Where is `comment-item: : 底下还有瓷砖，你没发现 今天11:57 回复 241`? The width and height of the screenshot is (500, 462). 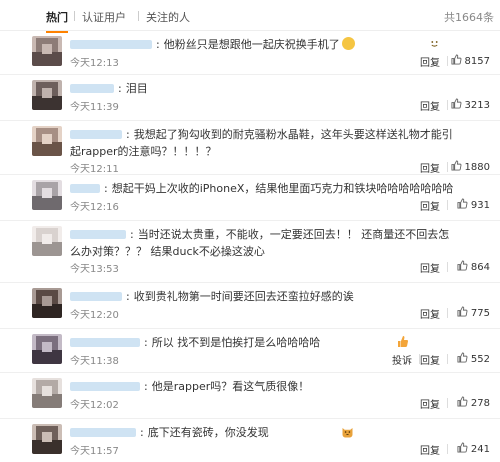 comment-item: : 底下还有瓷砖，你没发现 今天11:57 回复 241 is located at coordinates (250, 440).